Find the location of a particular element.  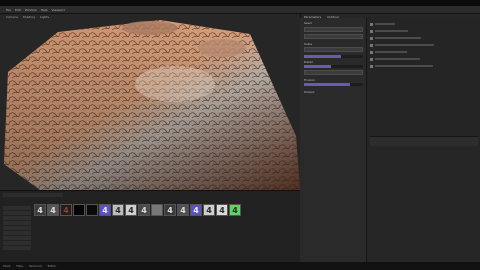

menu-window: Window is located at coordinates (31, 10).